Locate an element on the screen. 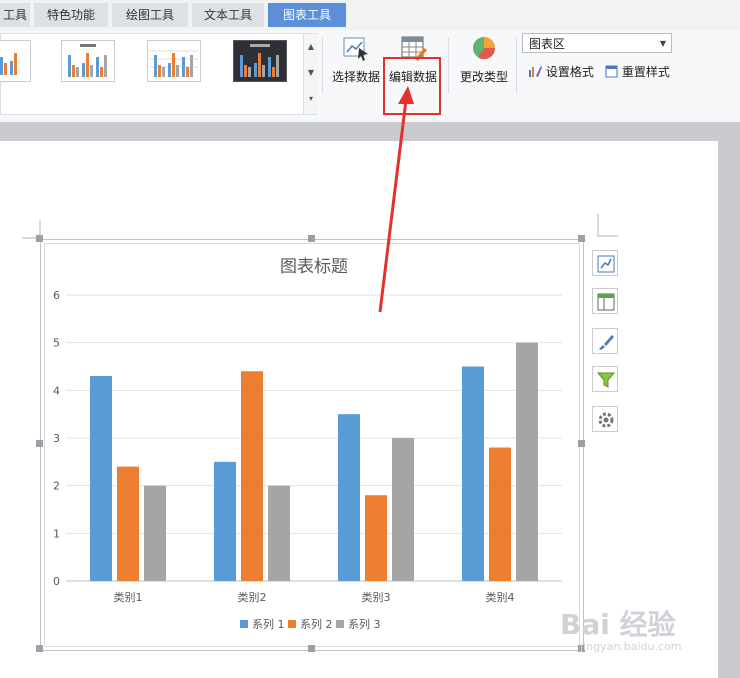  chart-elements-button is located at coordinates (605, 263).